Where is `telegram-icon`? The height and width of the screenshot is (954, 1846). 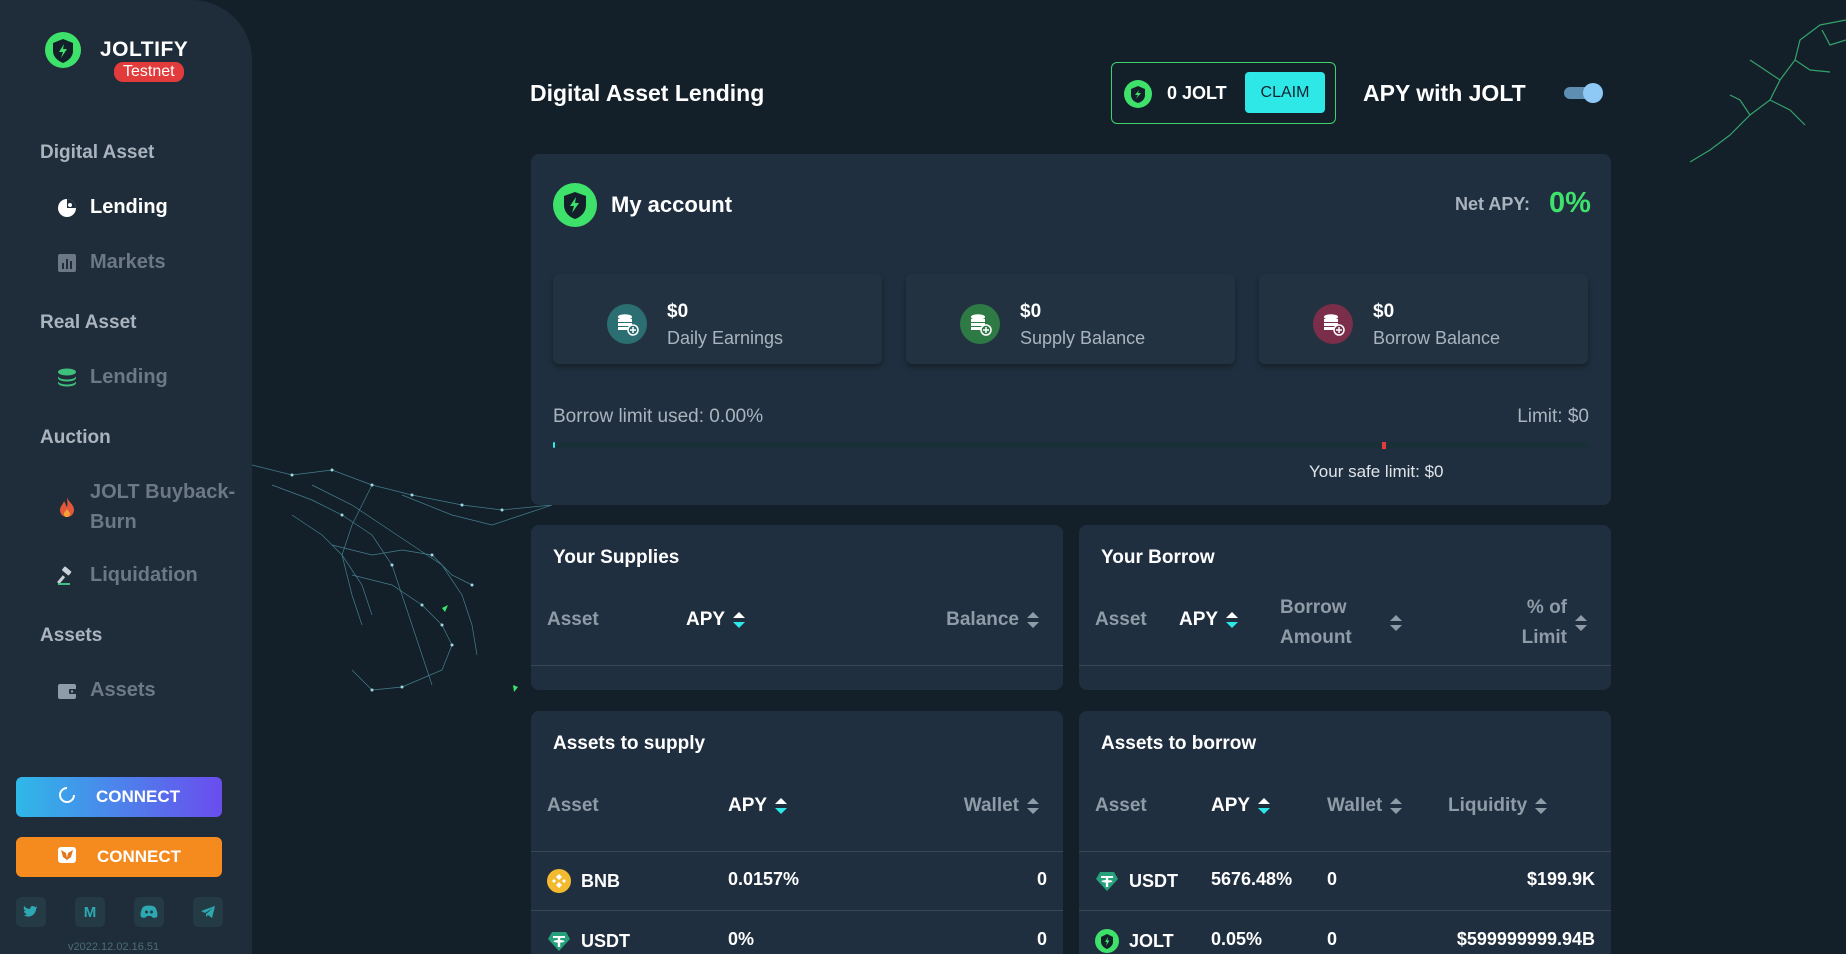 telegram-icon is located at coordinates (208, 912).